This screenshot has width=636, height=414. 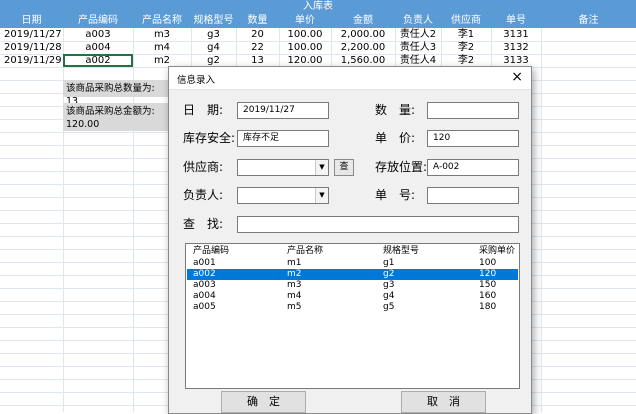 I want to click on table-cell: 李2, so click(x=466, y=47).